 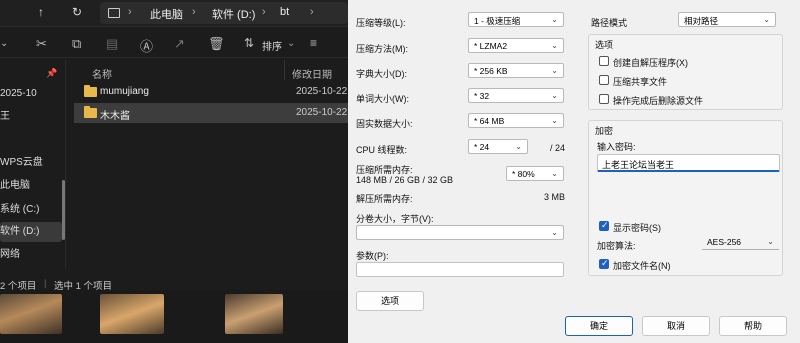 I want to click on split-volume-select: ⌄, so click(x=460, y=232).